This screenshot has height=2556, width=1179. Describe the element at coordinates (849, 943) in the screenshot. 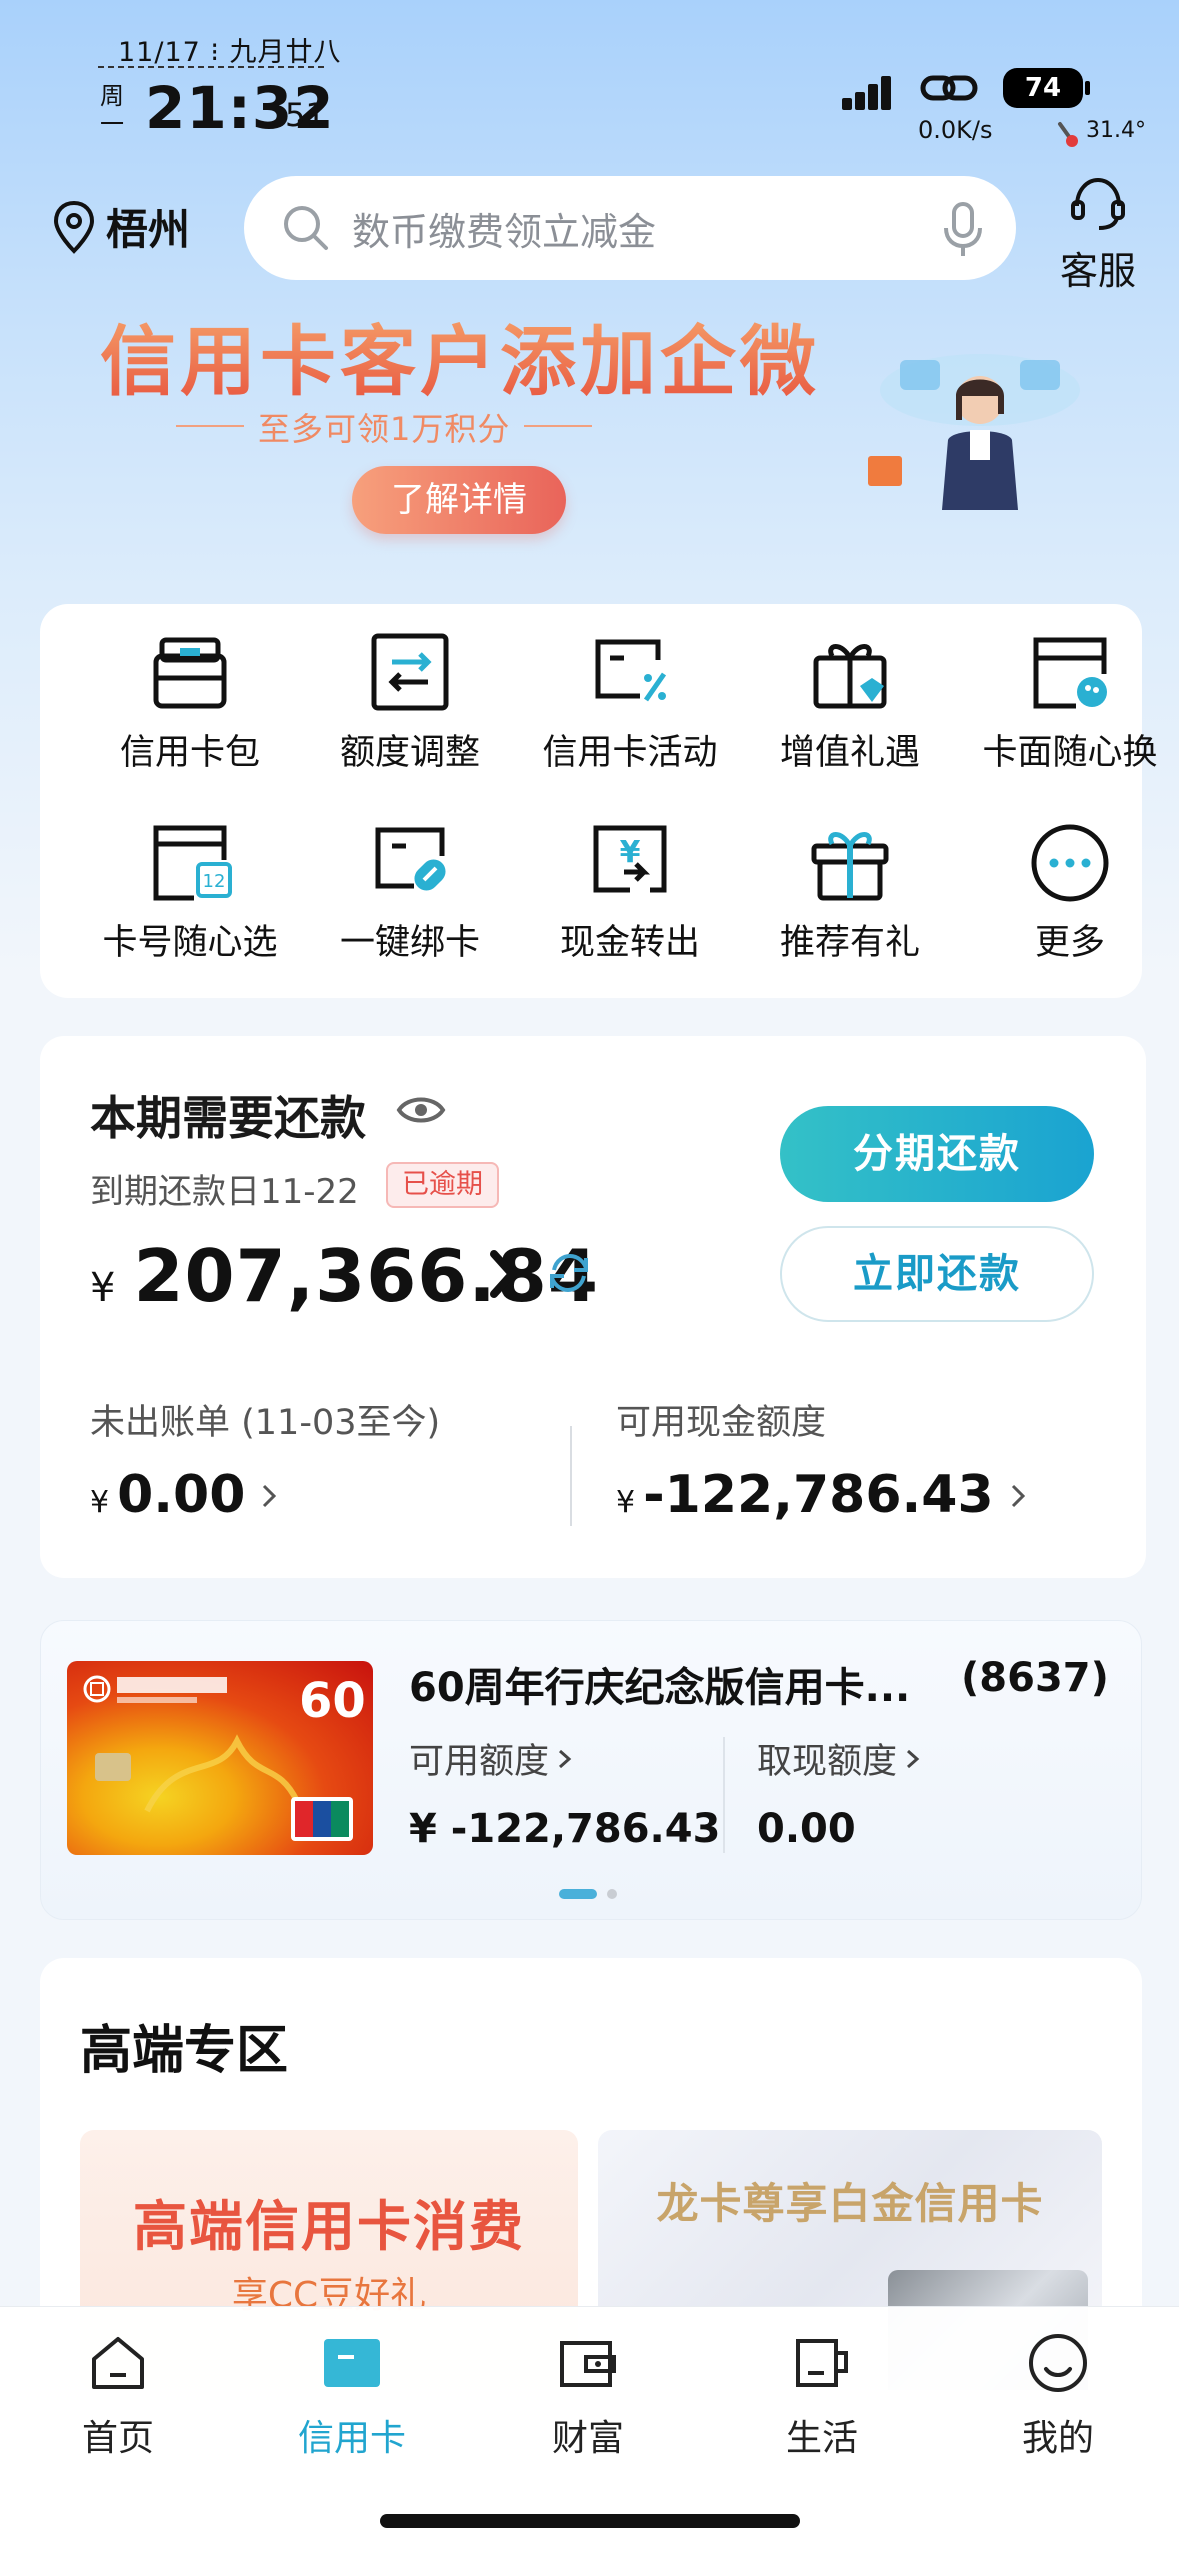

I see `quick-label: 推荐有礼` at that location.